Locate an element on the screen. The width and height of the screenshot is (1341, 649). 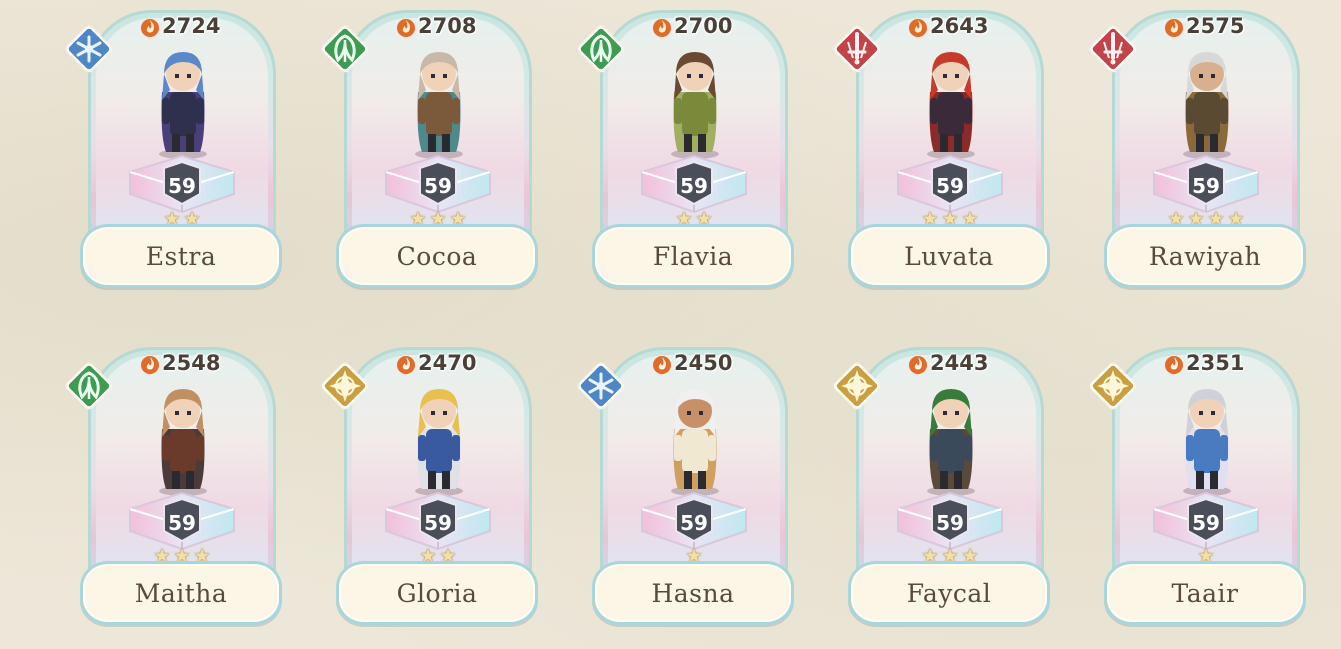
hero-nameplate: Estra is located at coordinates (181, 256).